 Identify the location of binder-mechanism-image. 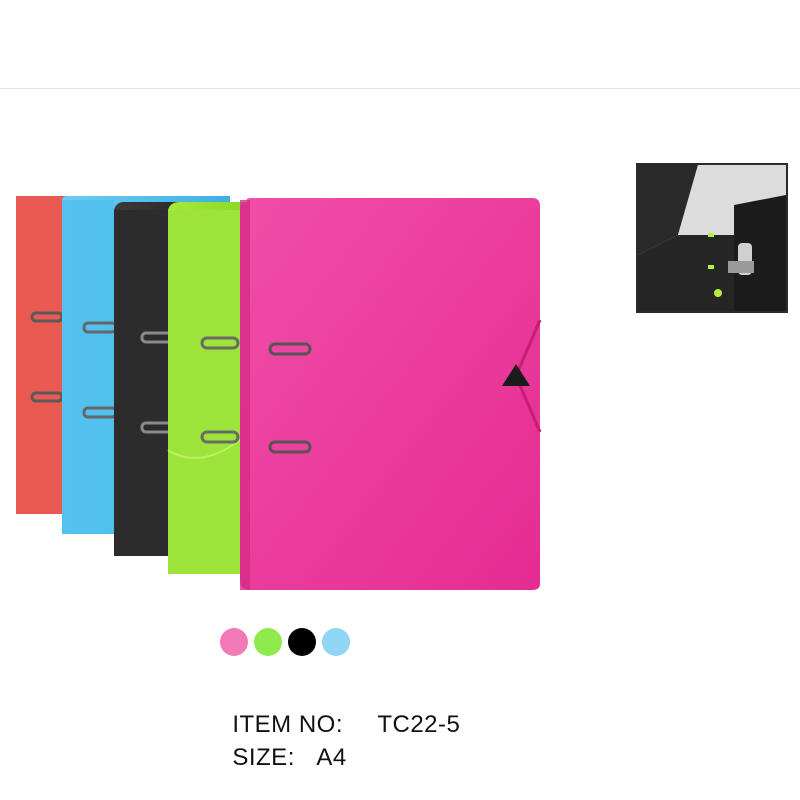
(712, 238).